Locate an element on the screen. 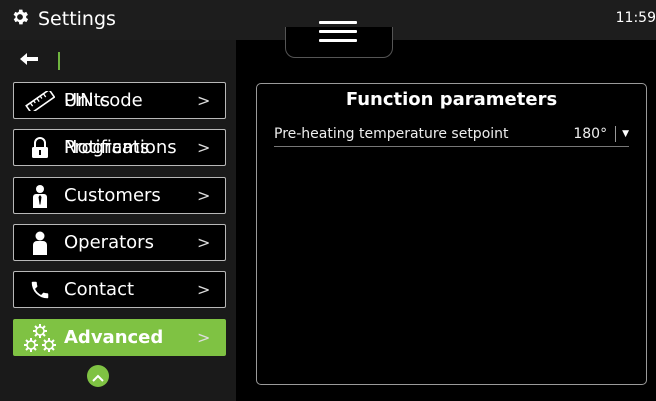  back-button is located at coordinates (48, 61).